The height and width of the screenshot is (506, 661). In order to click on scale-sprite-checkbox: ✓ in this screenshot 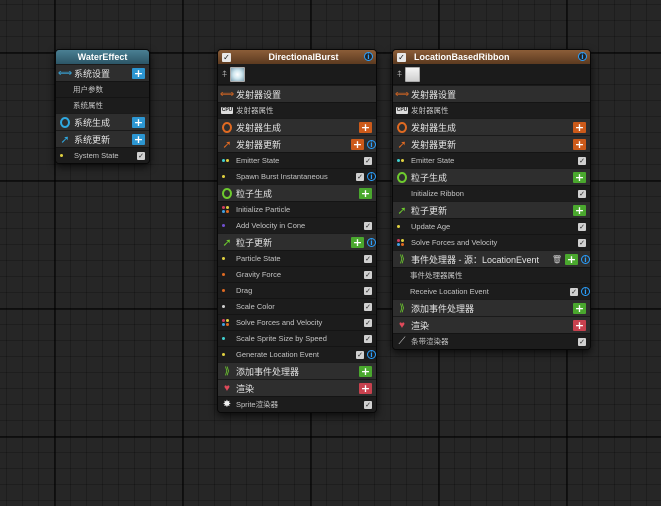, I will do `click(368, 338)`.